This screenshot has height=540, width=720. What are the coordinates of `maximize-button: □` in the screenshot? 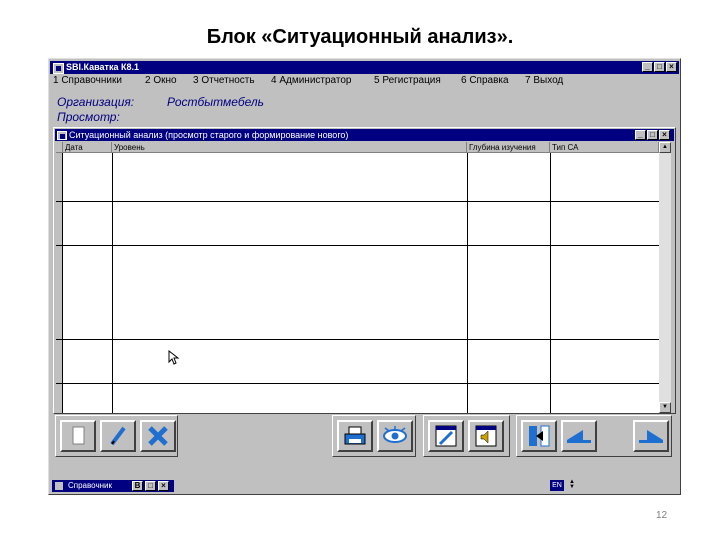 It's located at (659, 67).